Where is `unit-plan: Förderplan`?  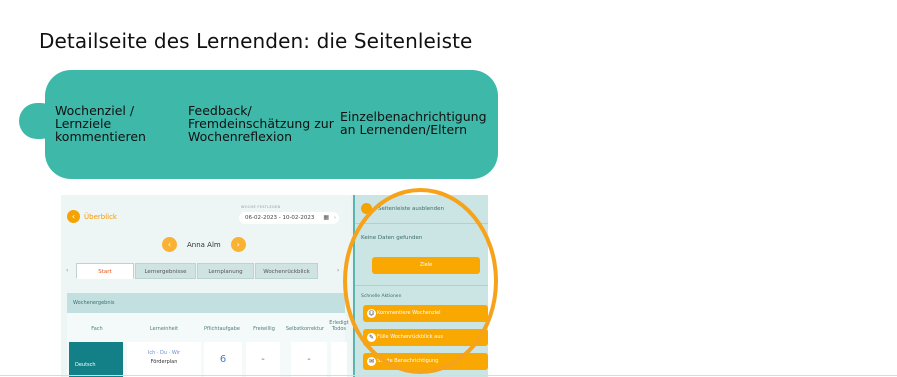
unit-plan: Förderplan is located at coordinates (164, 362).